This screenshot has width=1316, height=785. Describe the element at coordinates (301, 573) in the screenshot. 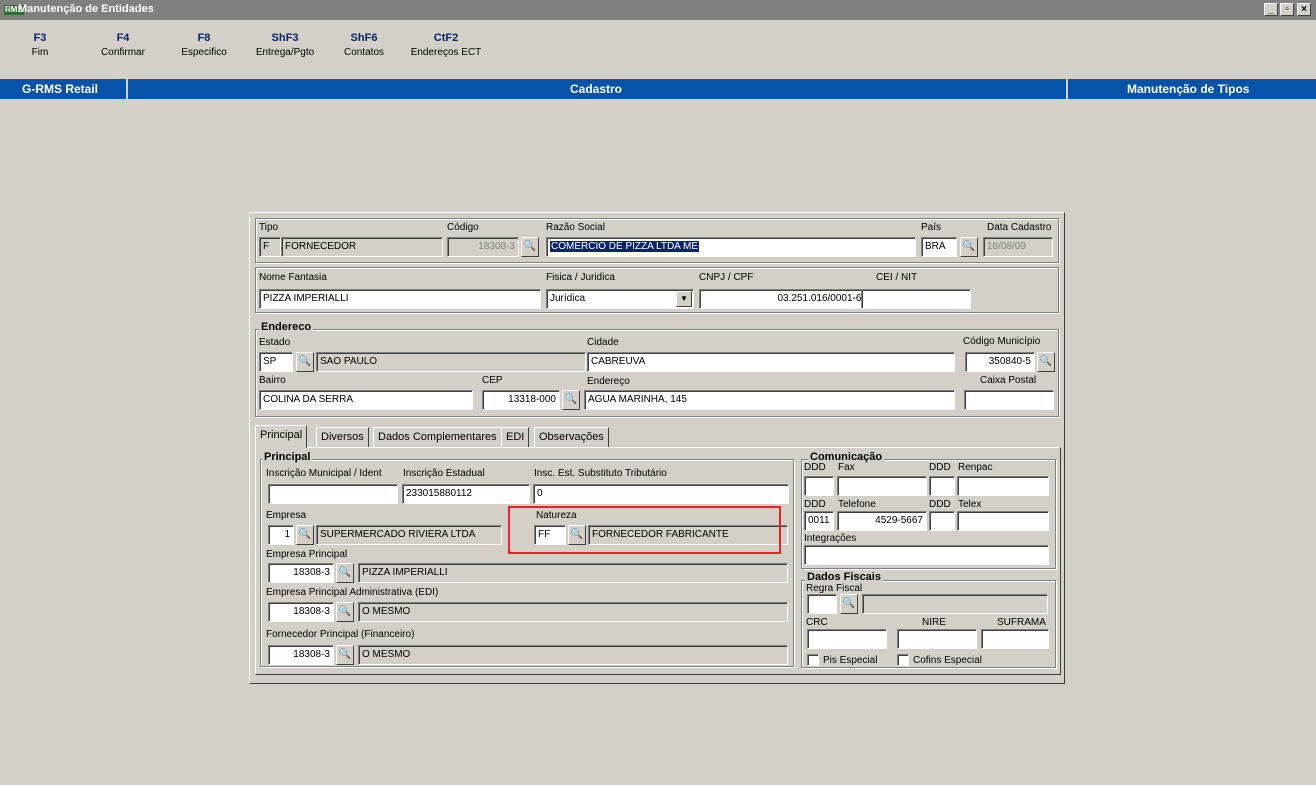

I see `empresa-principal-code-field: 18308-3` at that location.